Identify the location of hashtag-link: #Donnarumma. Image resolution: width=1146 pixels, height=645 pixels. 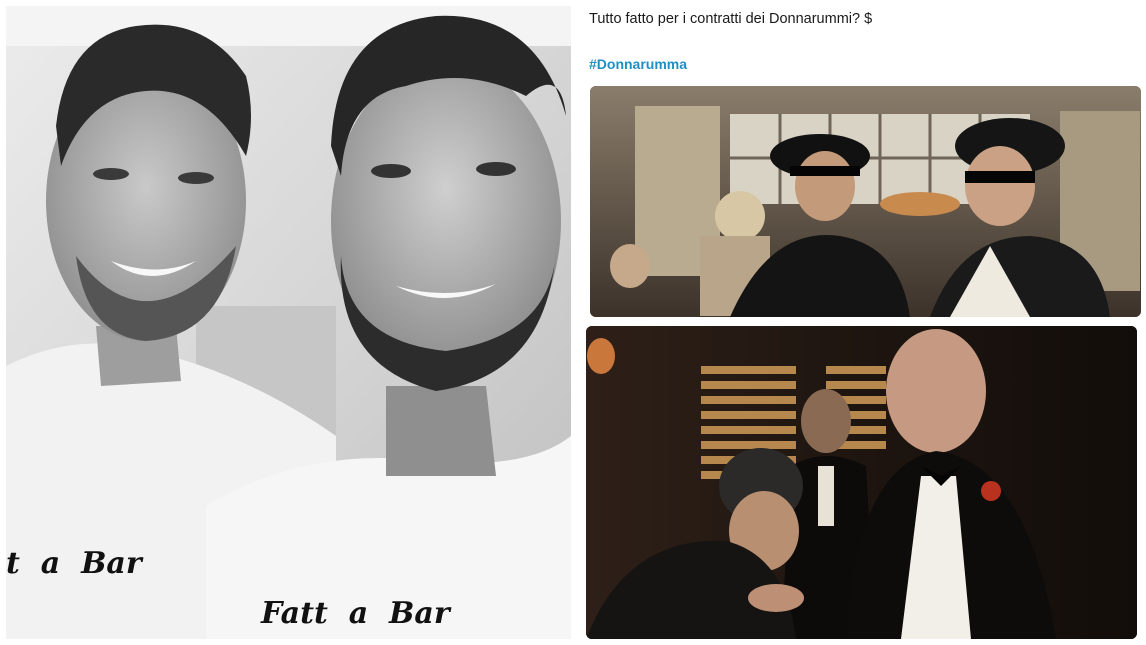
(638, 64).